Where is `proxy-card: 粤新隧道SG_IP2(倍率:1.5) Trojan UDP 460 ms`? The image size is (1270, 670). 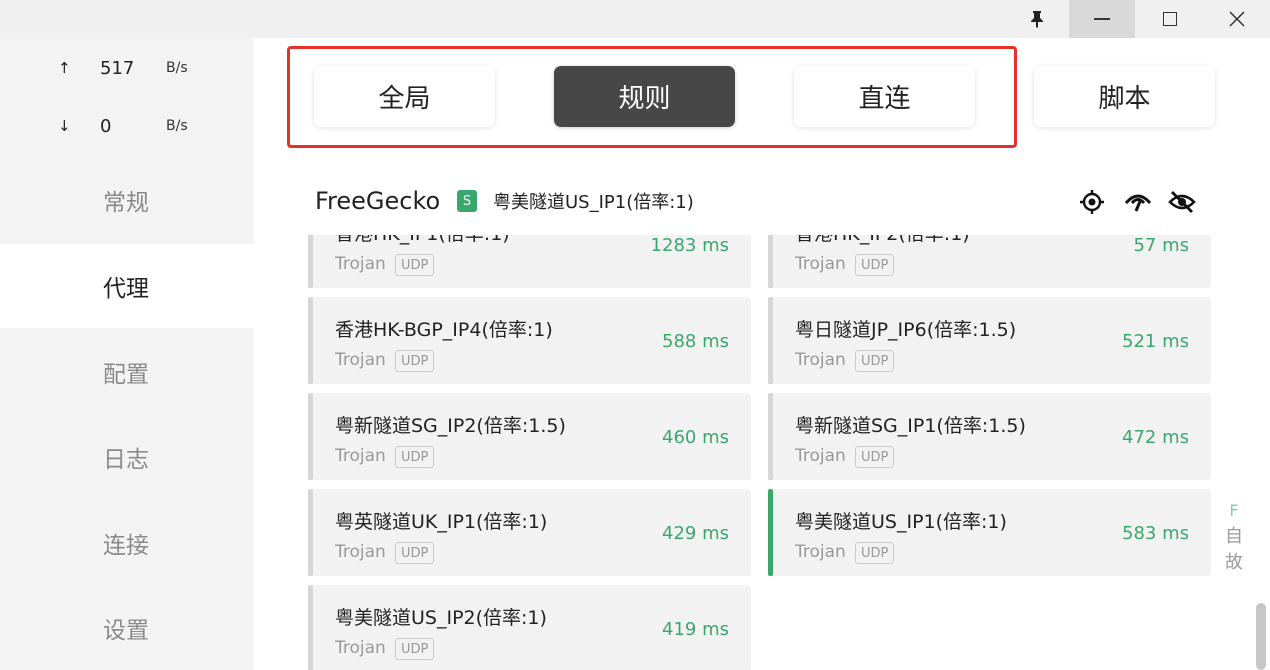
proxy-card: 粤新隧道SG_IP2(倍率:1.5) Trojan UDP 460 ms is located at coordinates (529, 436).